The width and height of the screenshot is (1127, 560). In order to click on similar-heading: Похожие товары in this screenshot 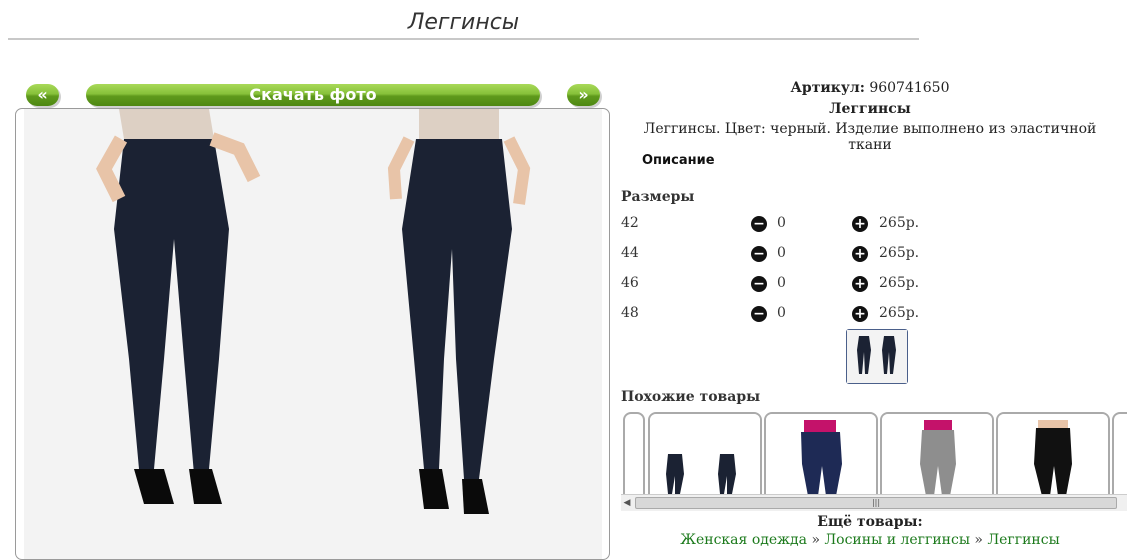, I will do `click(691, 397)`.